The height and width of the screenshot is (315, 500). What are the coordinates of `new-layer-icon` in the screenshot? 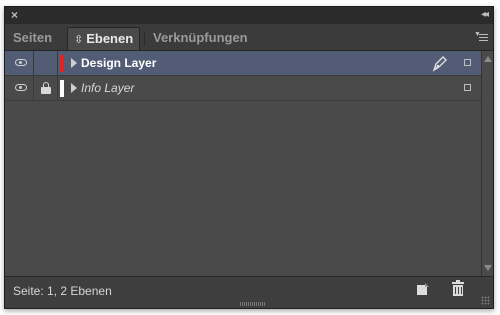 It's located at (423, 289).